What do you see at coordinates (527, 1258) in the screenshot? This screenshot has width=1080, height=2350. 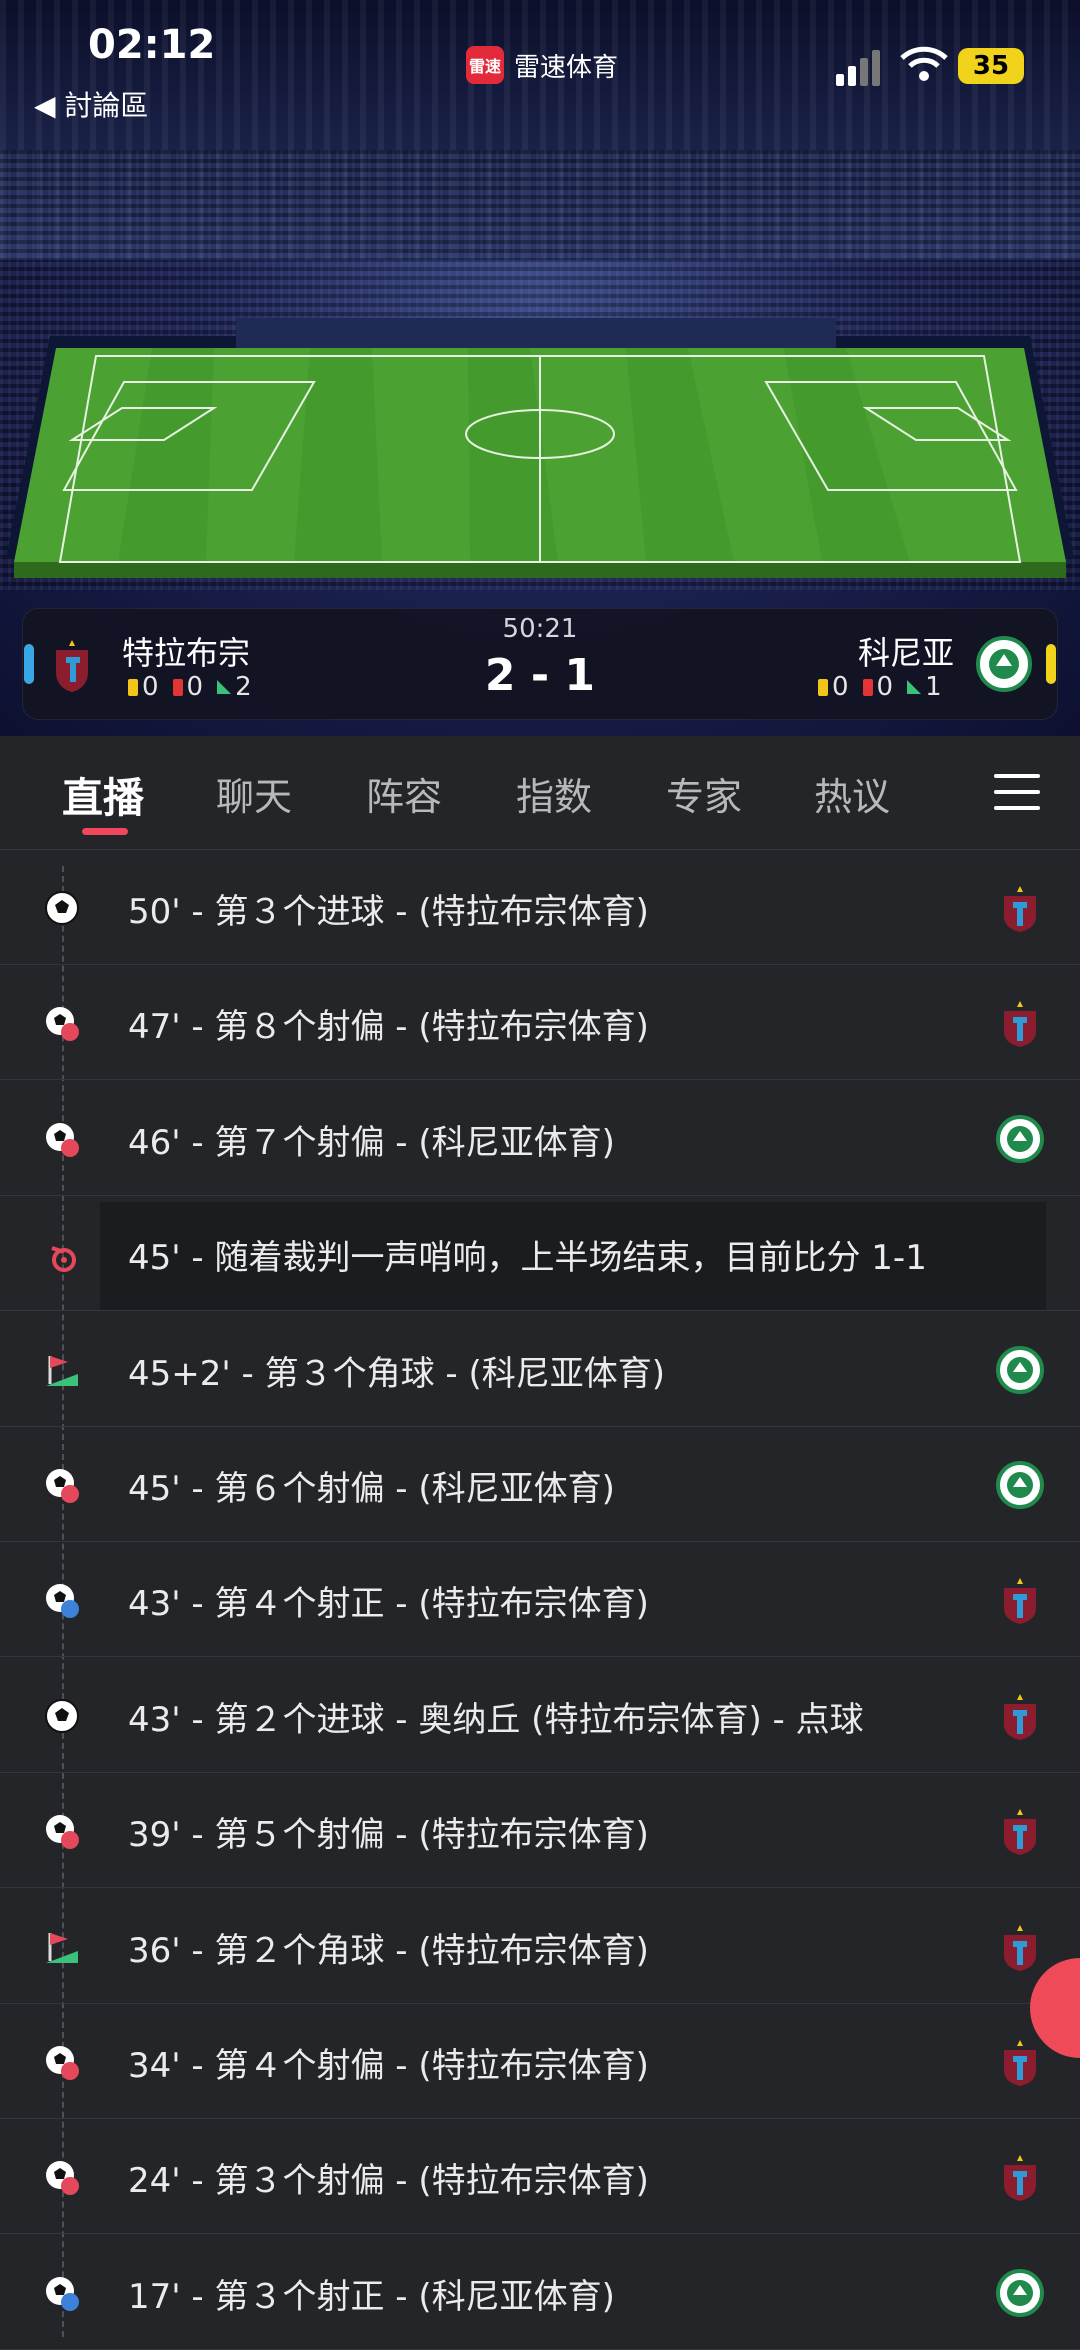 I see `event-text: 45' - 随着裁判一声哨响，上半场结束，目前比分 1-1` at bounding box center [527, 1258].